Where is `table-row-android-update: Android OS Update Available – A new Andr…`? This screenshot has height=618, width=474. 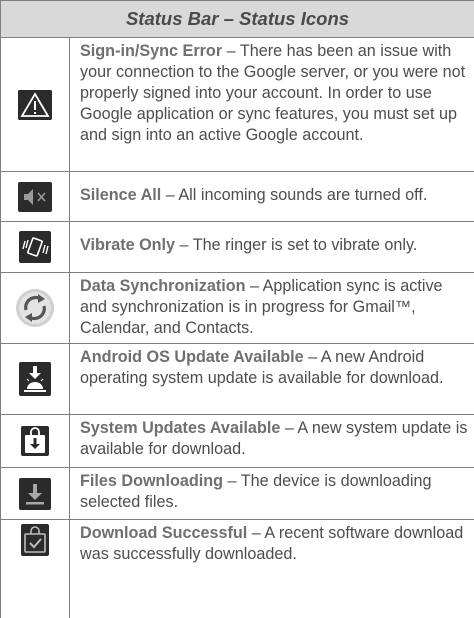
table-row-android-update: Android OS Update Available – A new Andr… is located at coordinates (237, 379).